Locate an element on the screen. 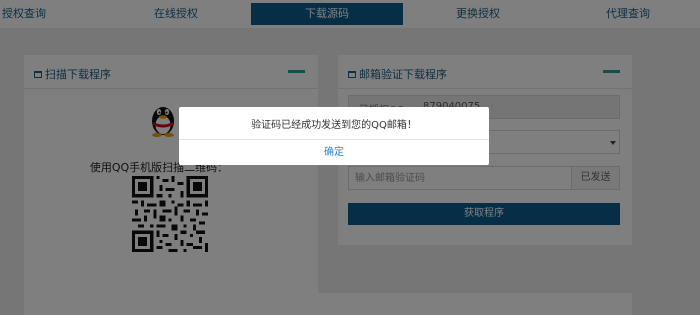  dialog-message: 验证码已经成功发送到您的QQ邮箱！ is located at coordinates (334, 125).